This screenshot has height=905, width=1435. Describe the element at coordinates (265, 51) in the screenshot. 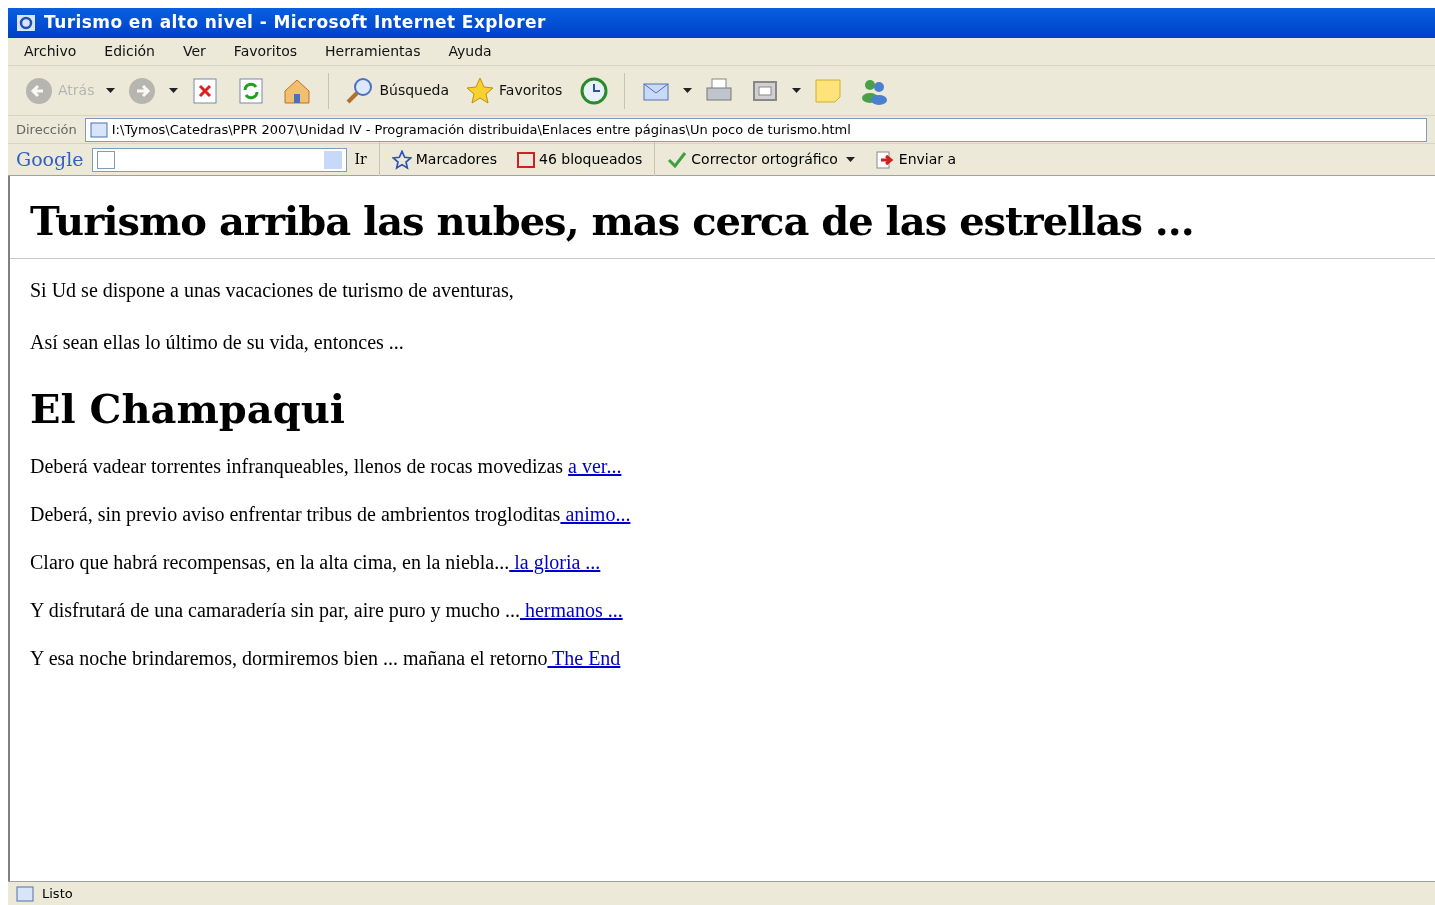

I see `menu-item: Favoritos` at that location.